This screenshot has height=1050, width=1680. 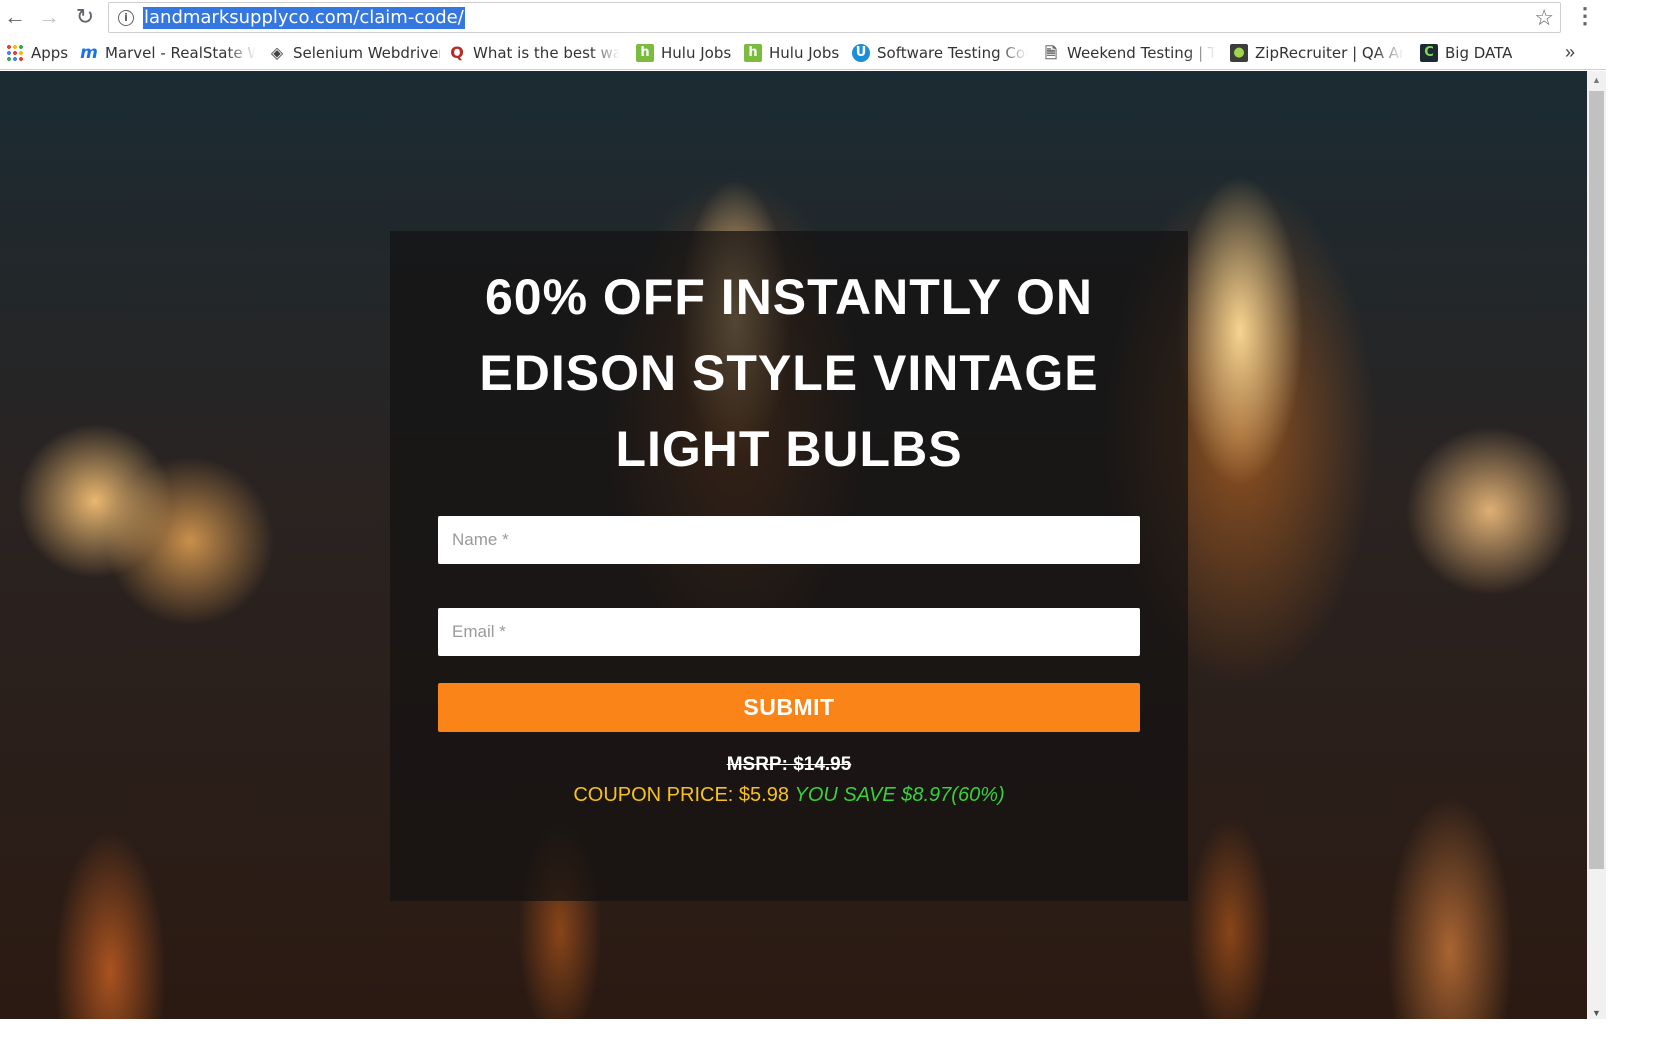 I want to click on price-line: COUPON PRICE: $5.98 YOU SAVE $8.97(60%), so click(x=789, y=795).